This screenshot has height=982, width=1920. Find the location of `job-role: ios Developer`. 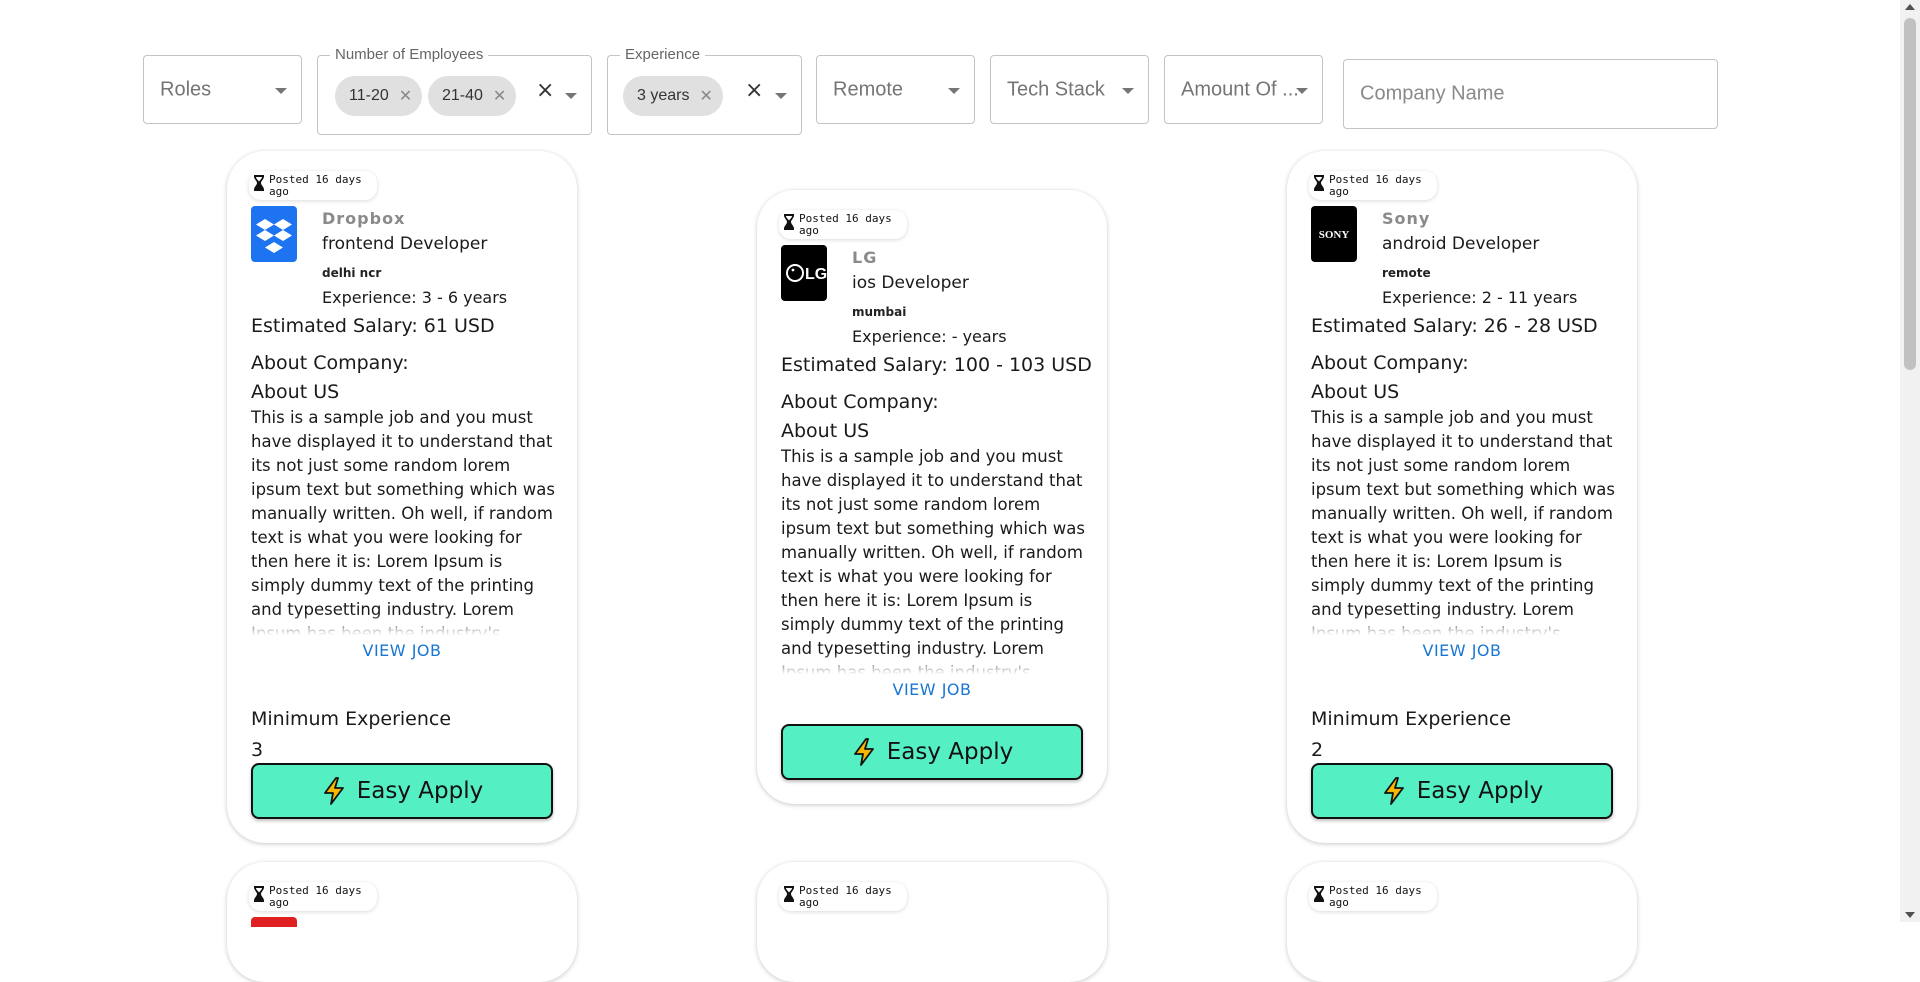

job-role: ios Developer is located at coordinates (910, 283).